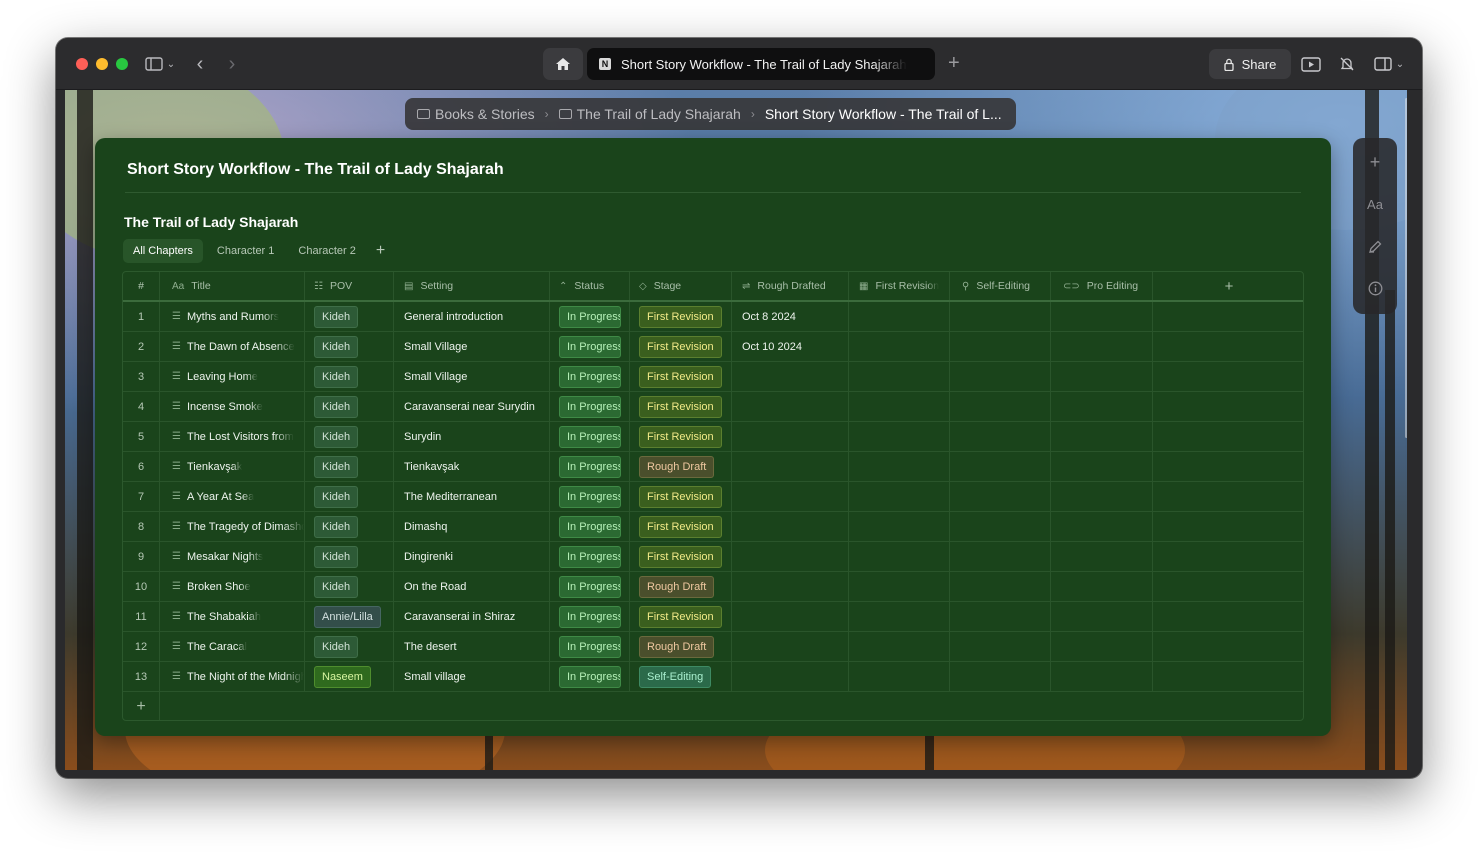  Describe the element at coordinates (232, 466) in the screenshot. I see `title-cell: ☰ Tienkavşak` at that location.